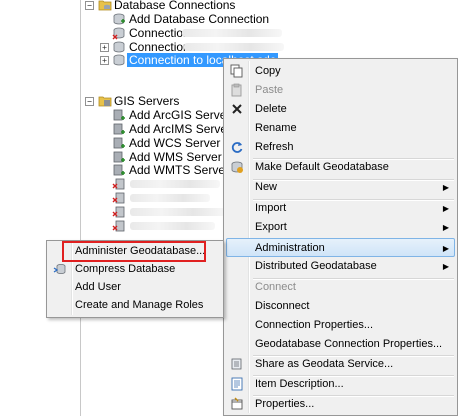 This screenshot has height=416, width=458. Describe the element at coordinates (236, 71) in the screenshot. I see `copy-icon` at that location.